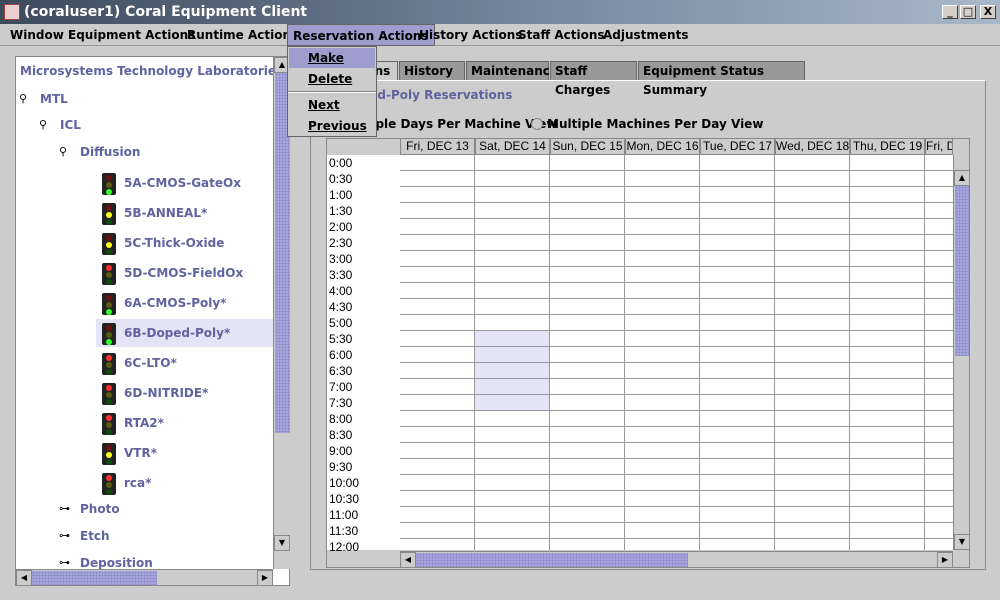 The height and width of the screenshot is (600, 1000). I want to click on day-column-header: Wed, DEC 18, so click(812, 146).